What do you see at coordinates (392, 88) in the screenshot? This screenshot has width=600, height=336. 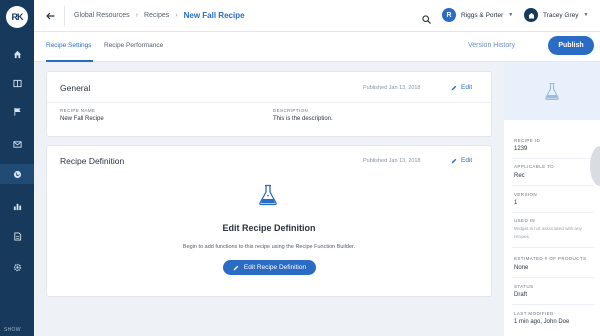 I see `general-published-date: Published Jan 13, 2018` at bounding box center [392, 88].